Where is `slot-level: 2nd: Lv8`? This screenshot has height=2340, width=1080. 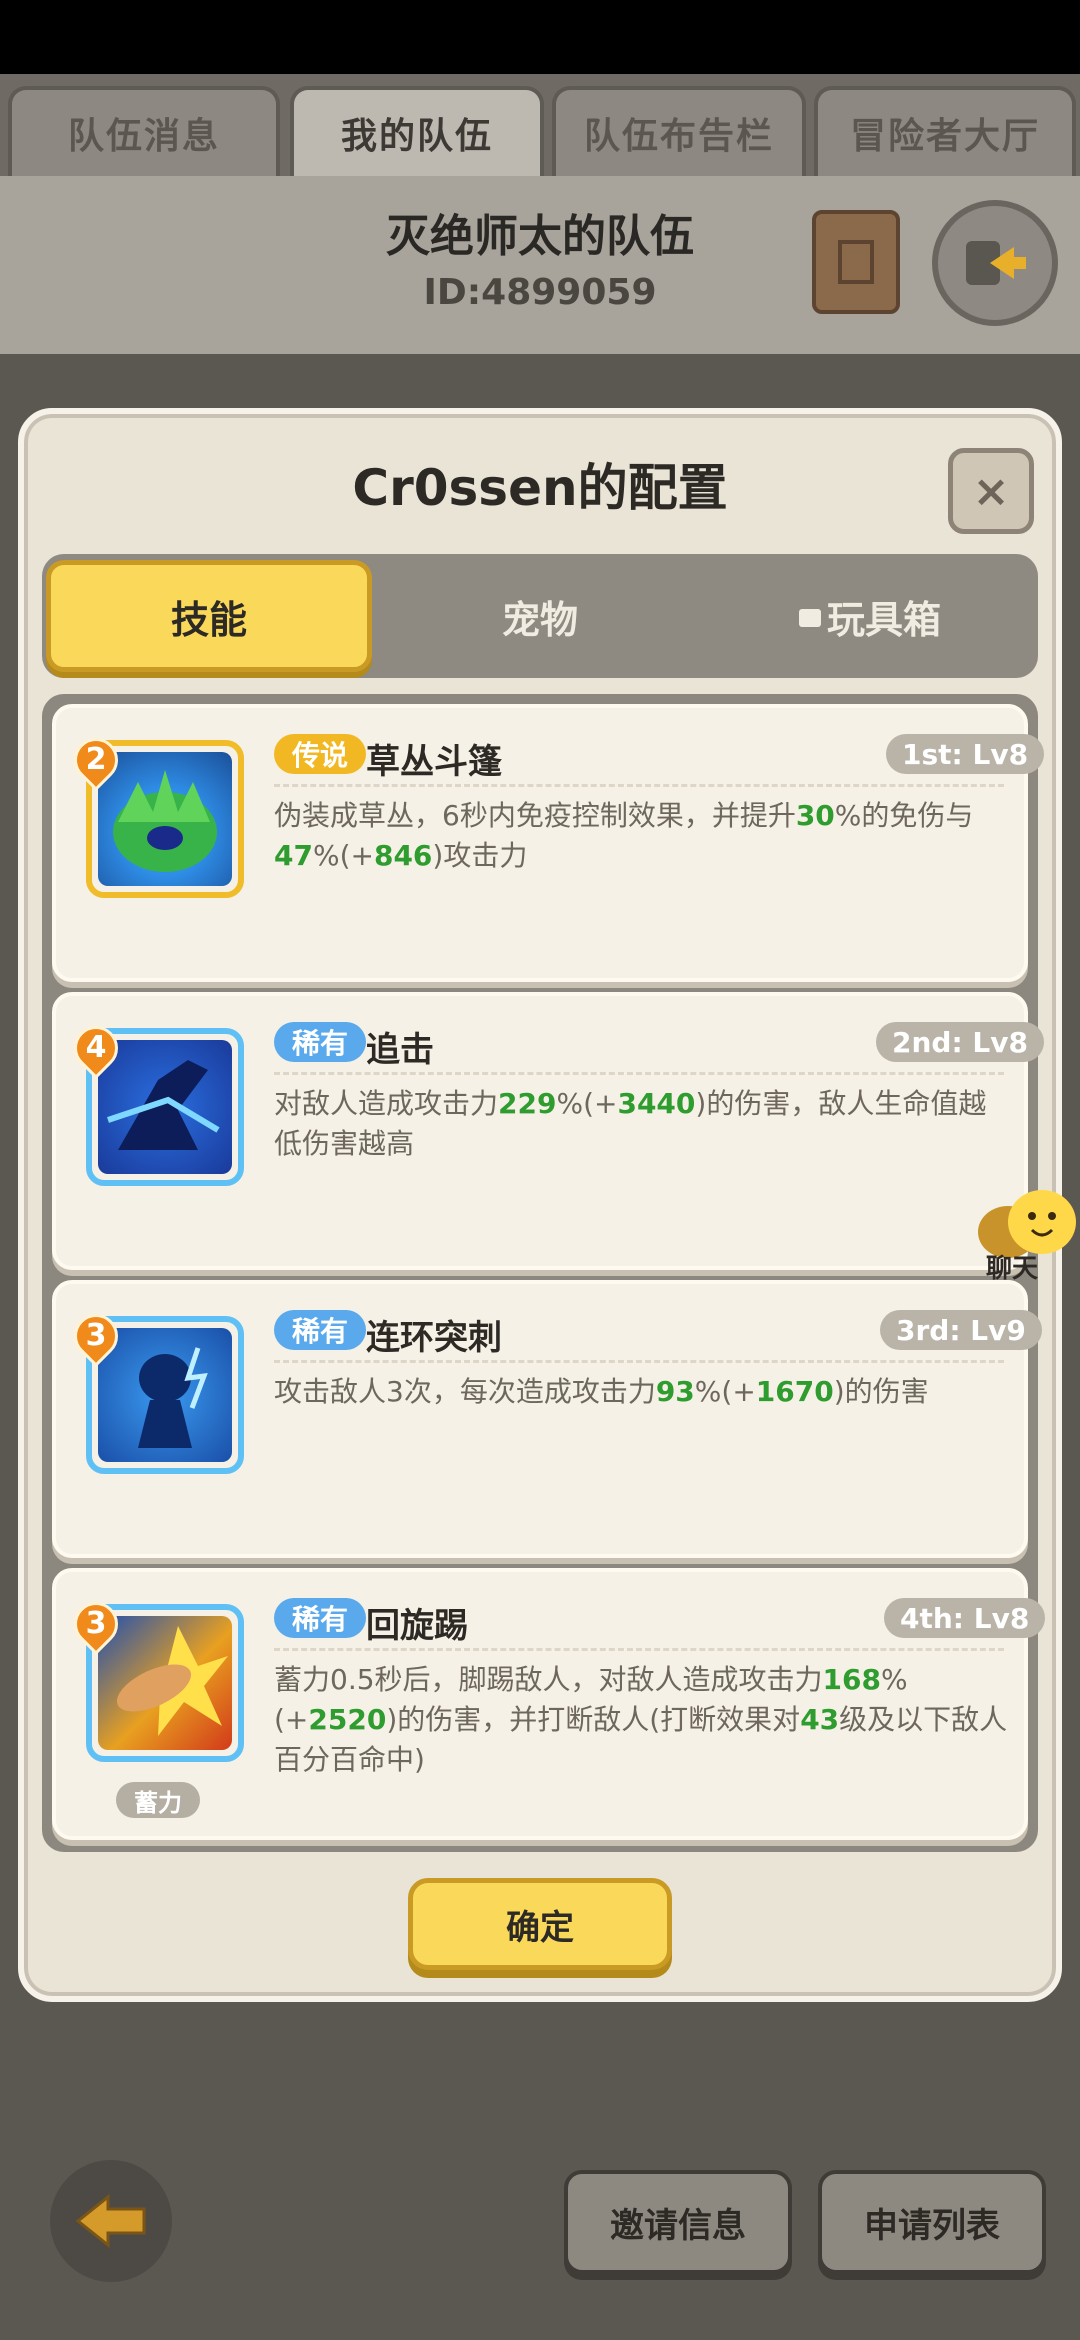 slot-level: 2nd: Lv8 is located at coordinates (960, 1042).